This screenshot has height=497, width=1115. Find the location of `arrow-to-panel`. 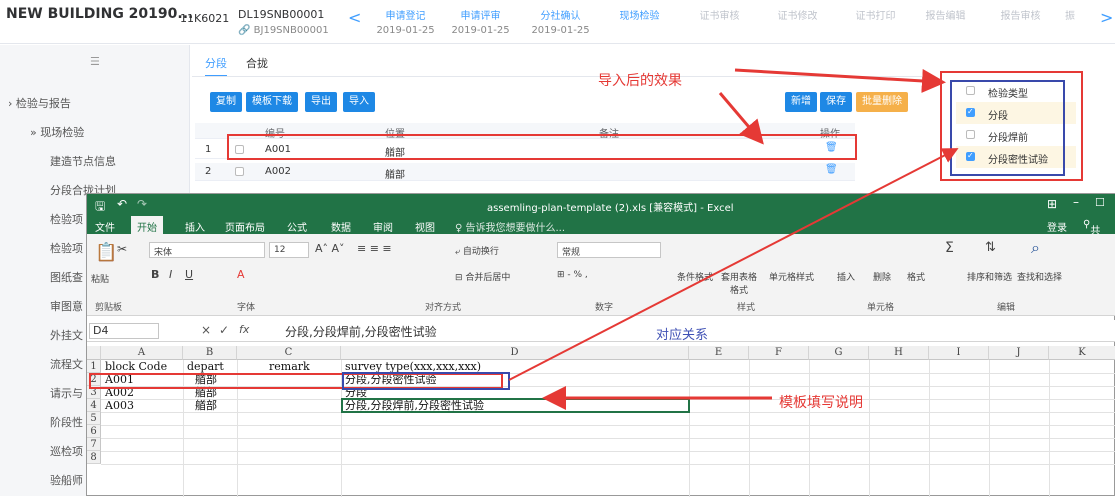

arrow-to-panel is located at coordinates (840, 80).